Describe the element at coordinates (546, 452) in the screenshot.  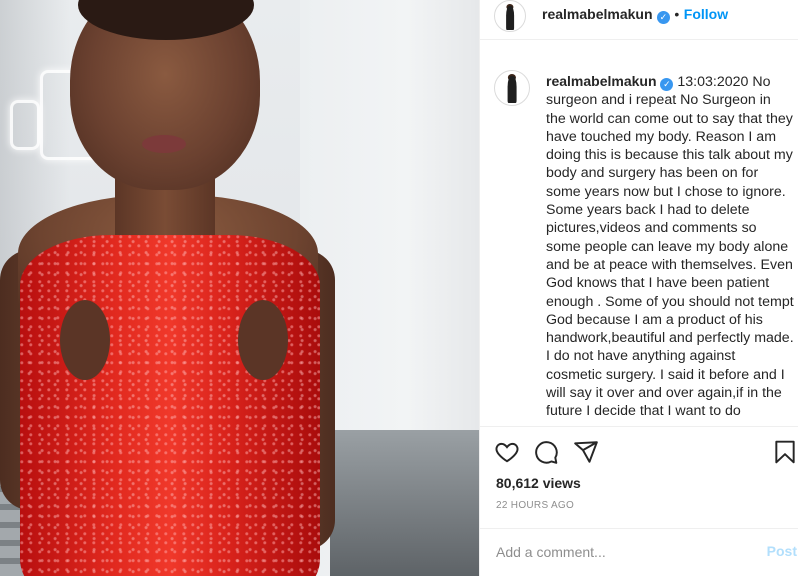
I see `comment-icon` at that location.